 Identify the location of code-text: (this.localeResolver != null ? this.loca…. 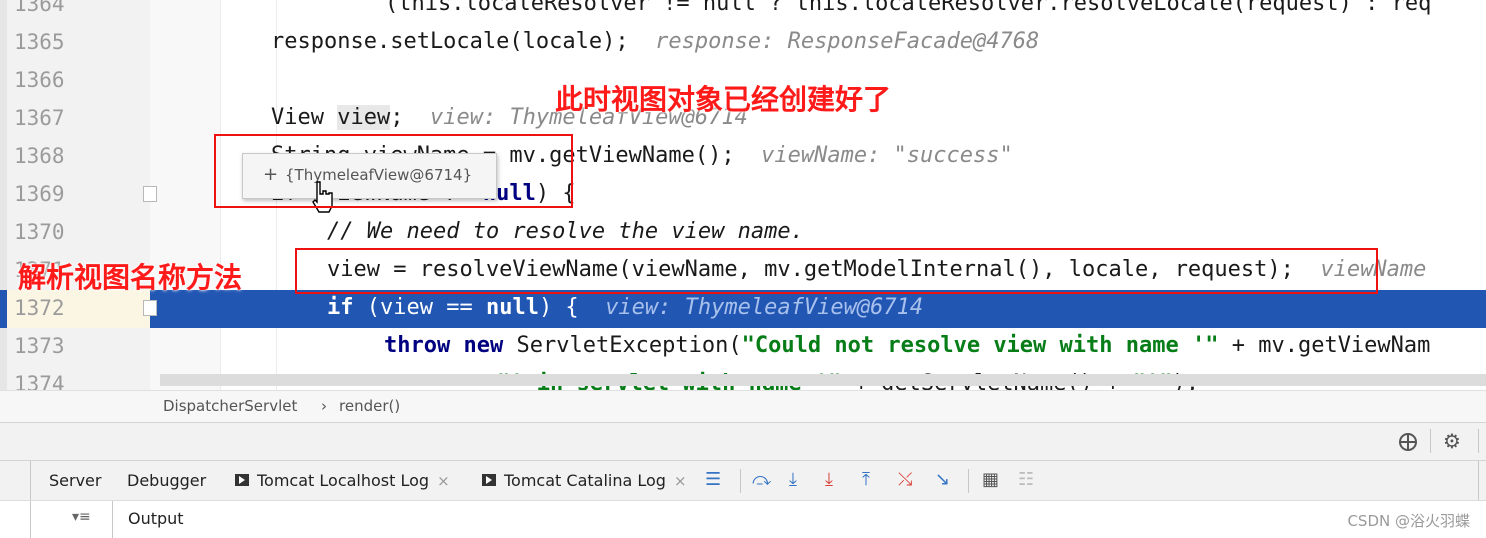
(908, 8).